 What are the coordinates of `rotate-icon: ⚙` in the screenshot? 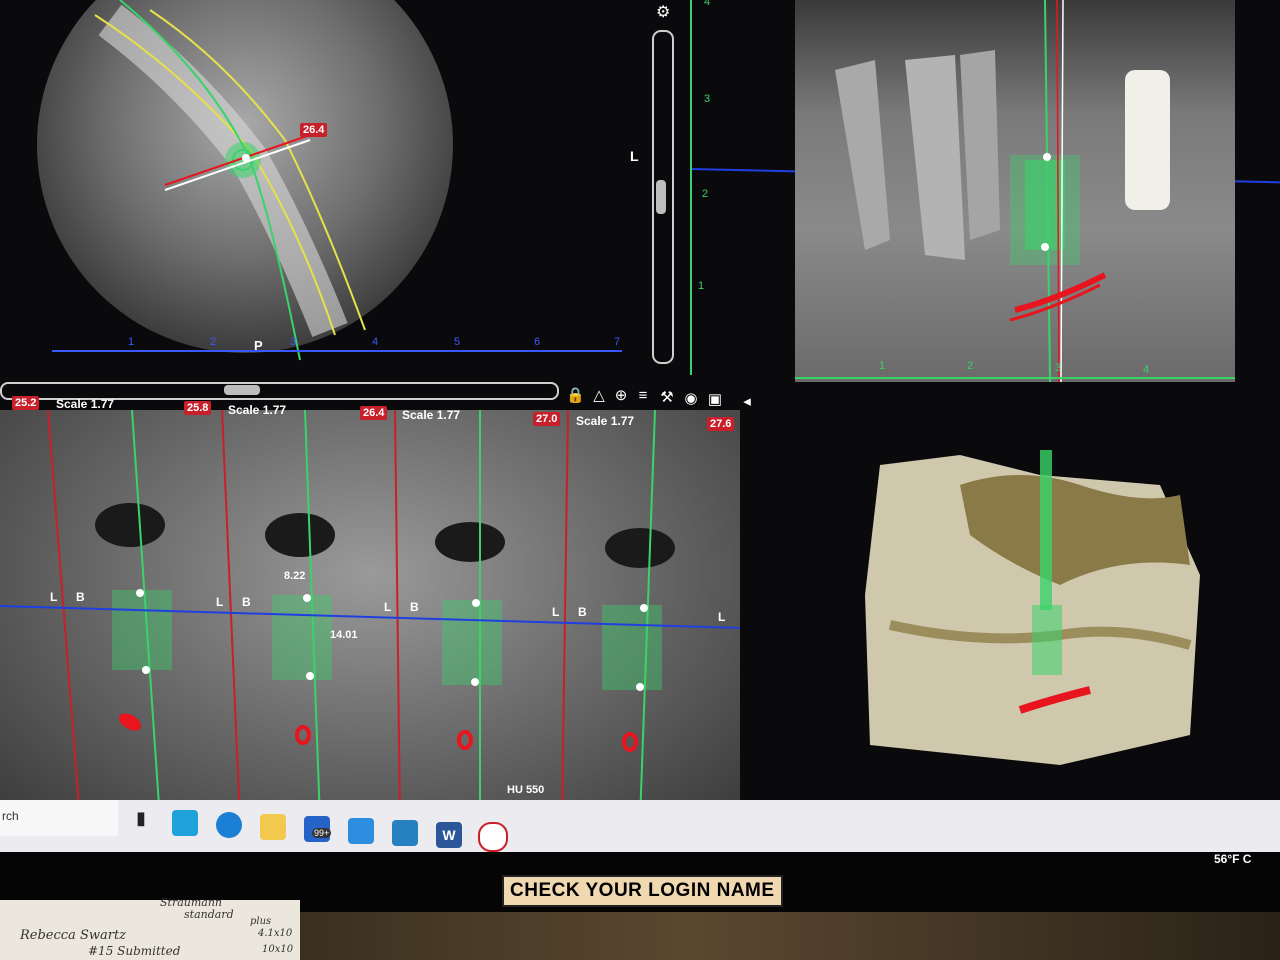 It's located at (666, 12).